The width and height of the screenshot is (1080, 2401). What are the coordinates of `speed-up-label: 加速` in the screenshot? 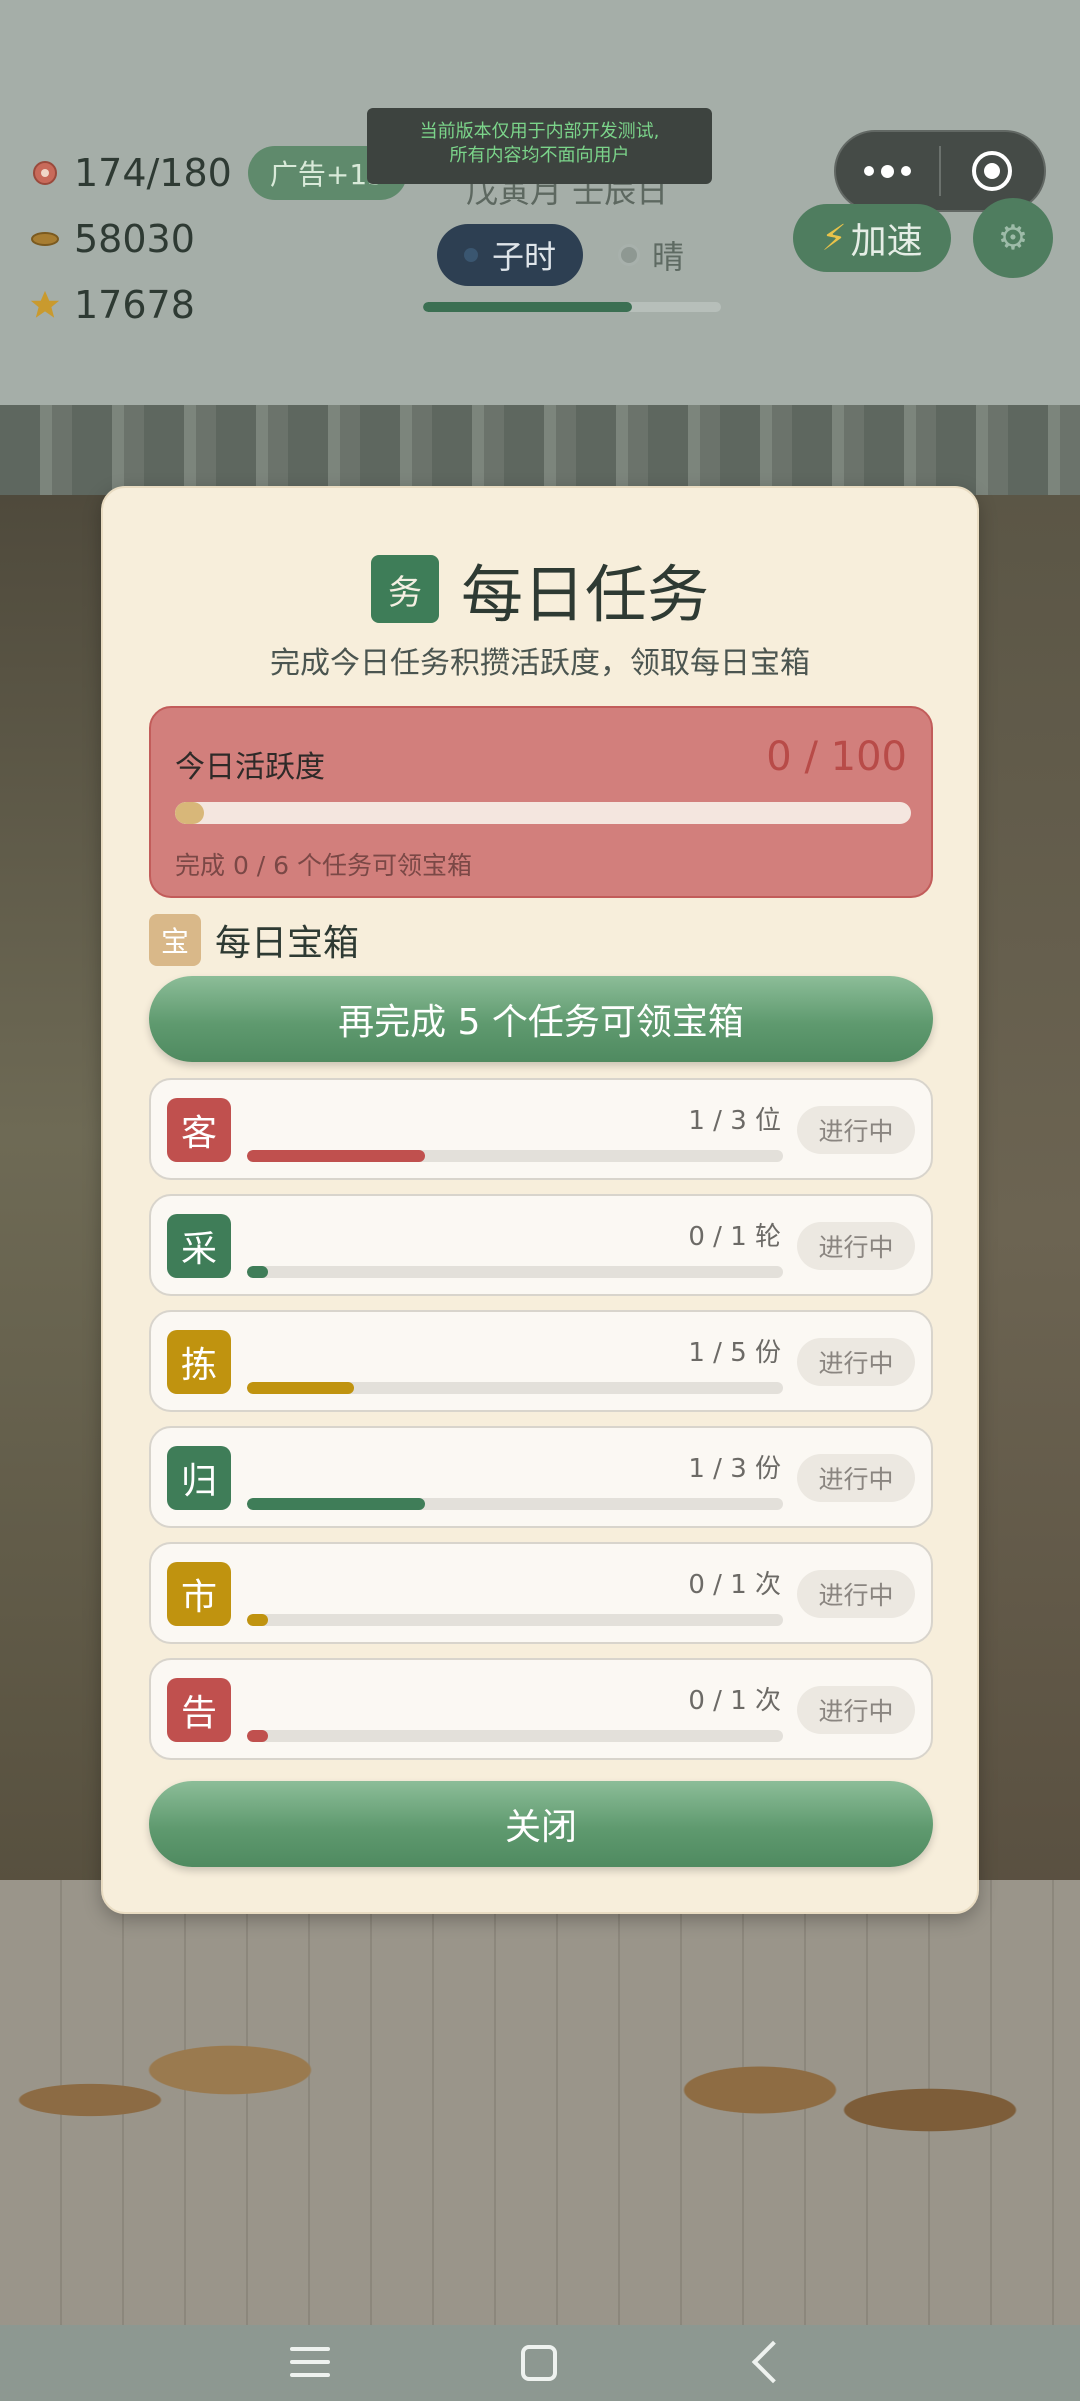 It's located at (886, 241).